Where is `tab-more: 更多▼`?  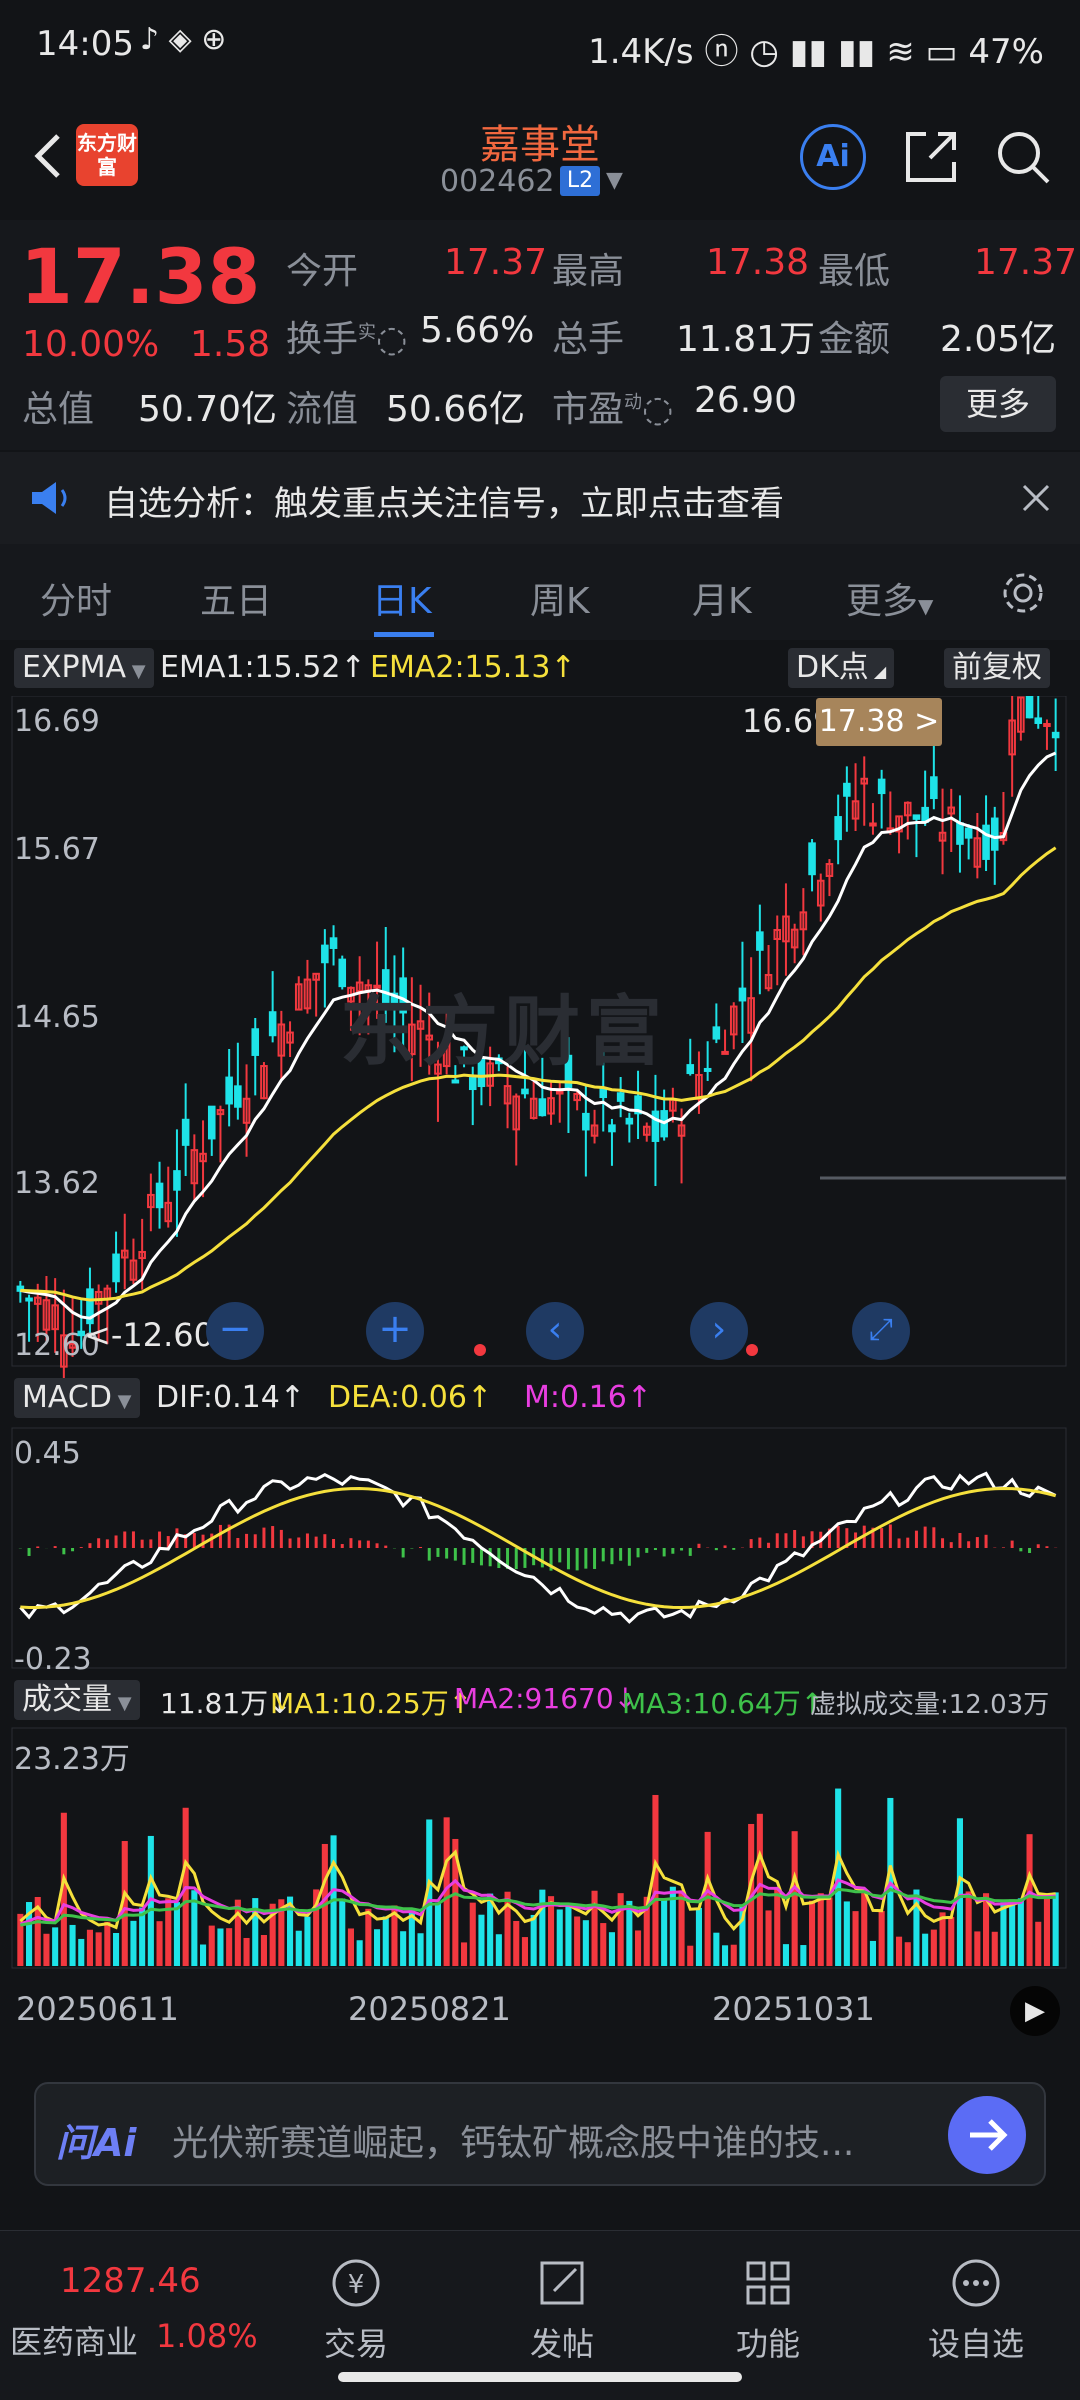 tab-more: 更多▼ is located at coordinates (889, 598).